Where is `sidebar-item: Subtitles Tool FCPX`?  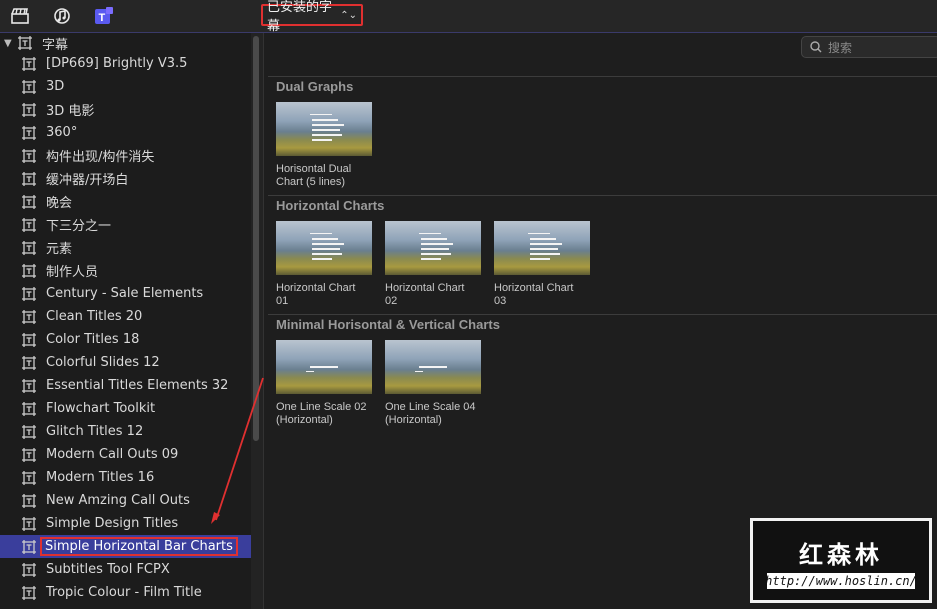
sidebar-item: Subtitles Tool FCPX is located at coordinates (125, 569).